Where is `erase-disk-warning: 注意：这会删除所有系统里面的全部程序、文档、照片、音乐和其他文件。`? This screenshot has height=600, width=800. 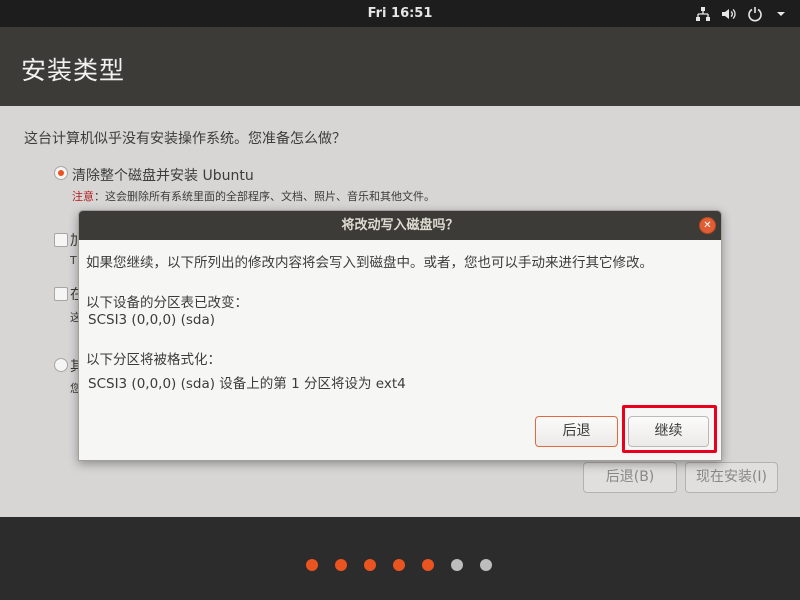 erase-disk-warning: 注意：这会删除所有系统里面的全部程序、文档、照片、音乐和其他文件。 is located at coordinates (253, 196).